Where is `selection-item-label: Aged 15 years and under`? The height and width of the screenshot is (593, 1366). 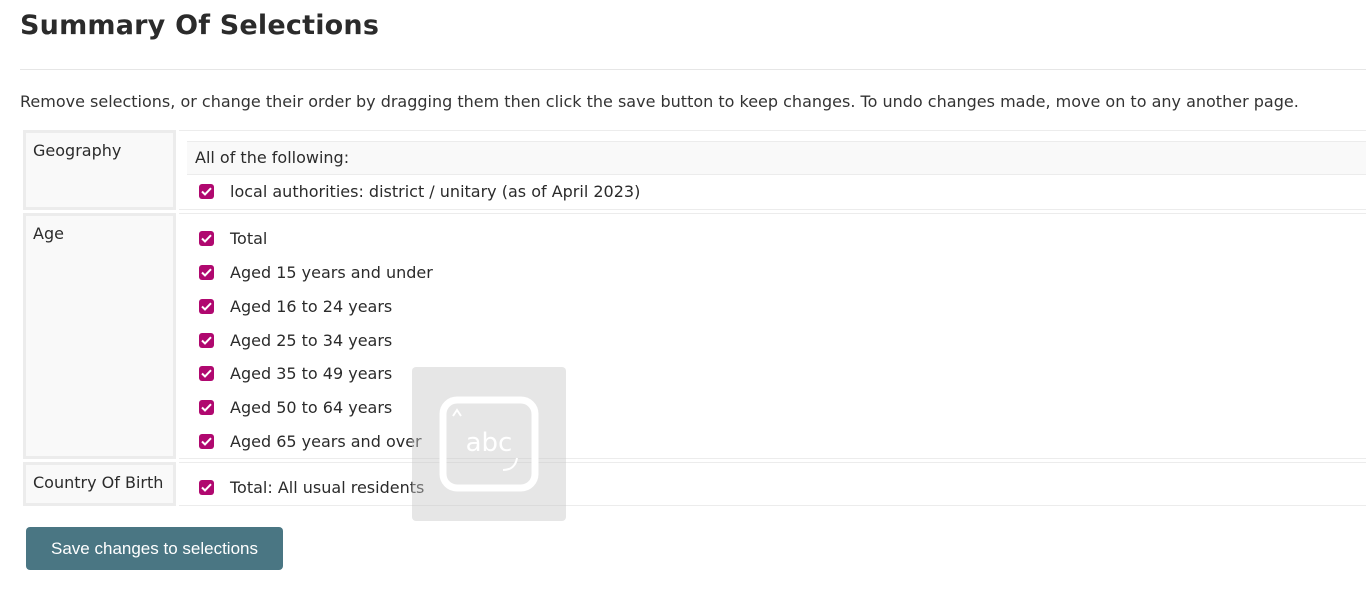 selection-item-label: Aged 15 years and under is located at coordinates (331, 272).